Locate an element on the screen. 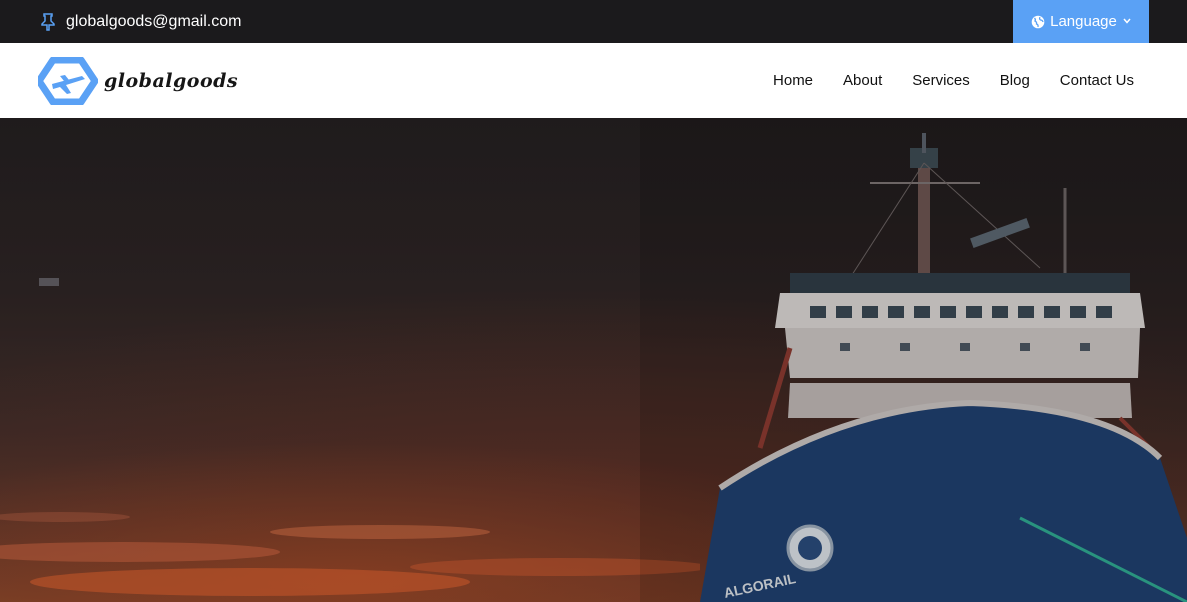  chevron-down-icon is located at coordinates (1127, 21).